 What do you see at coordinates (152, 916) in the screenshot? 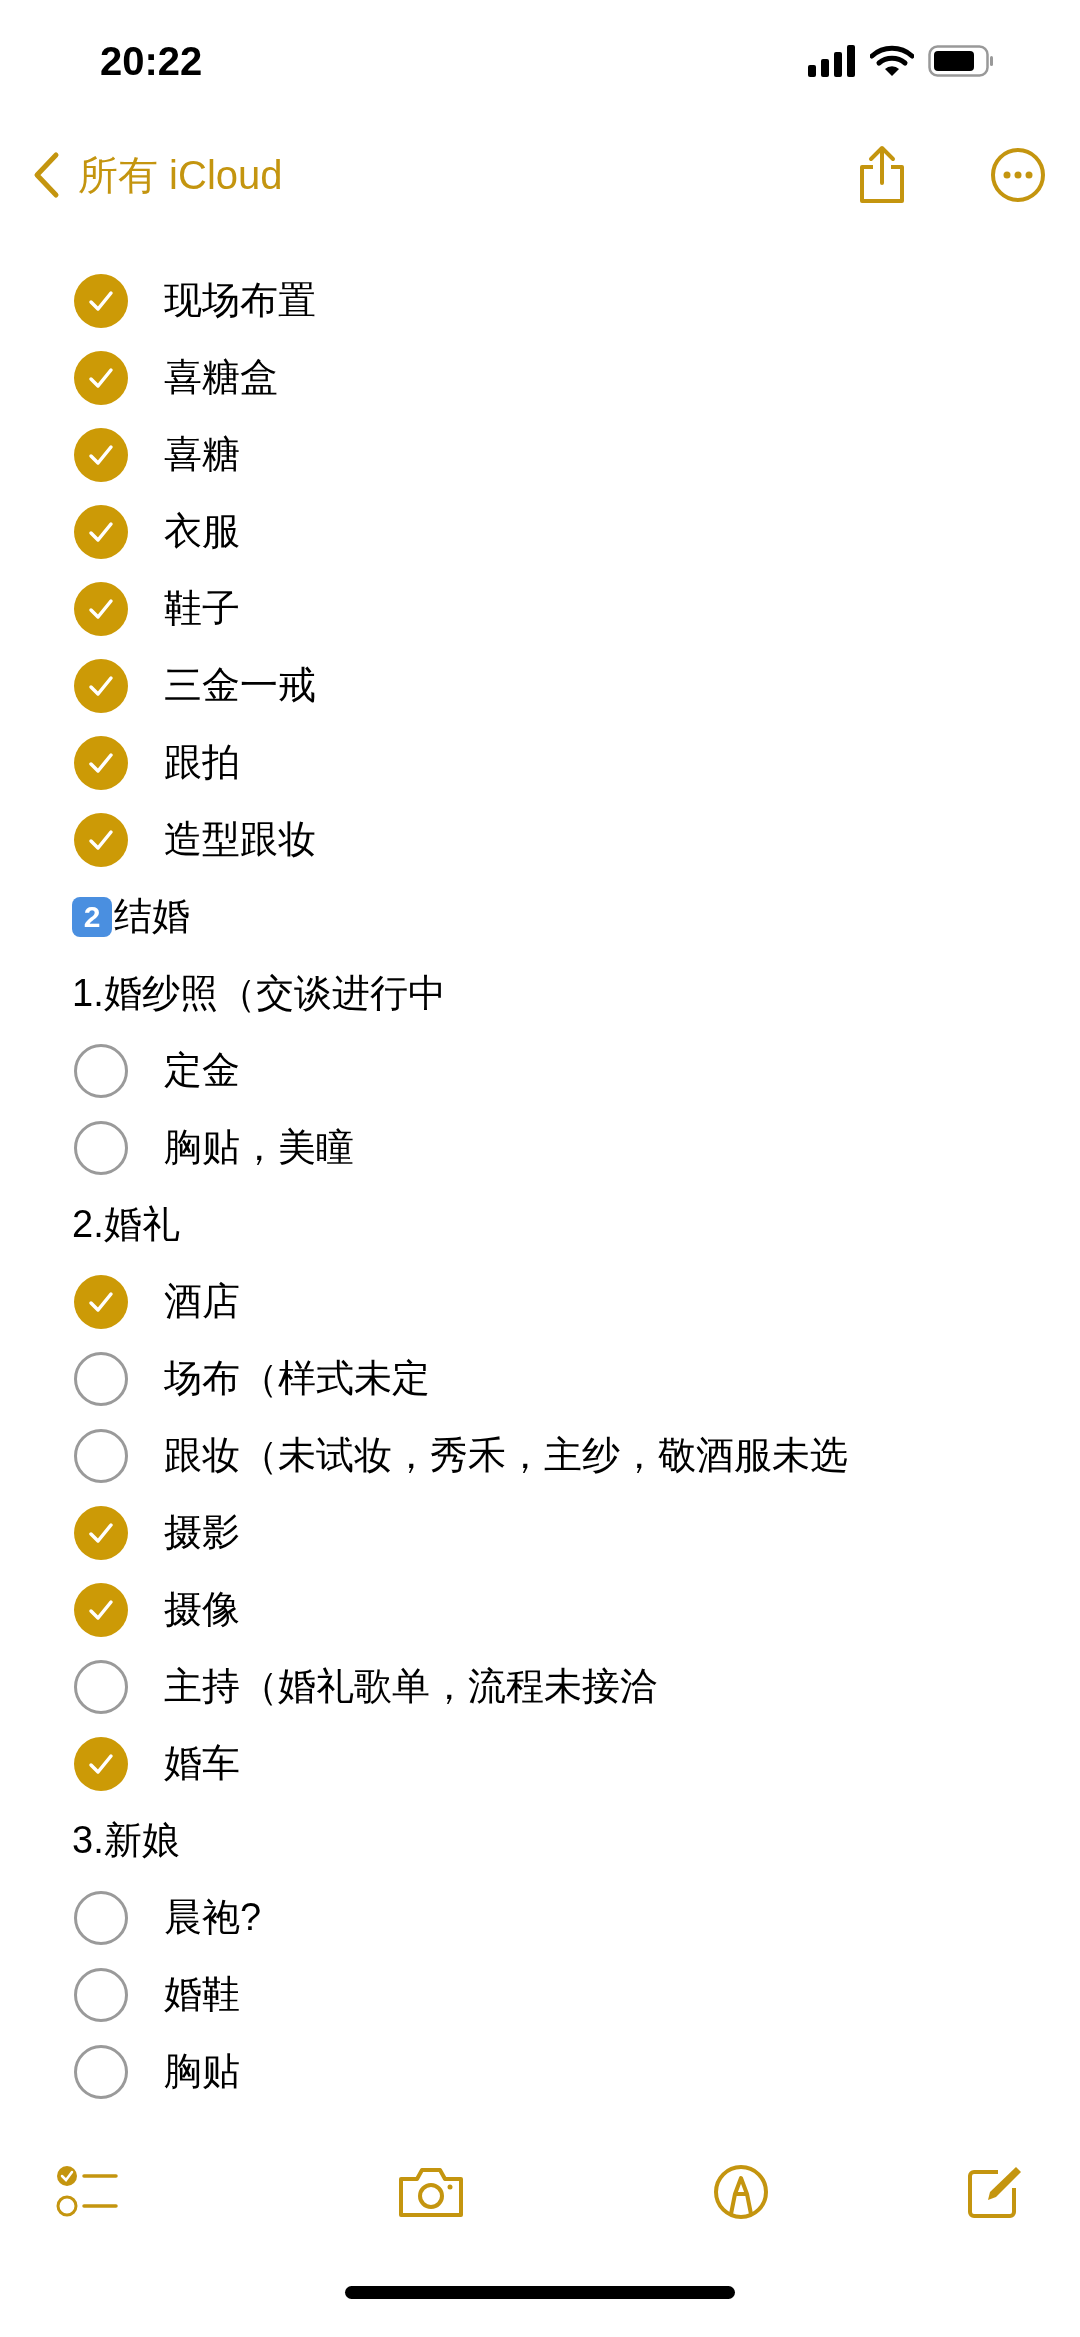
I see `note-heading: 结婚` at bounding box center [152, 916].